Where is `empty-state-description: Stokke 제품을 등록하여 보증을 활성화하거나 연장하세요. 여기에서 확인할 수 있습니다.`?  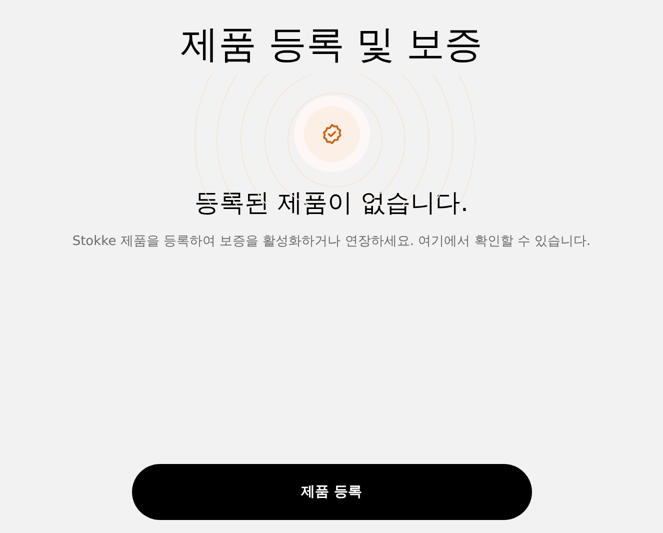 empty-state-description: Stokke 제품을 등록하여 보증을 활성화하거나 연장하세요. 여기에서 확인할 수 있습니다. is located at coordinates (331, 242).